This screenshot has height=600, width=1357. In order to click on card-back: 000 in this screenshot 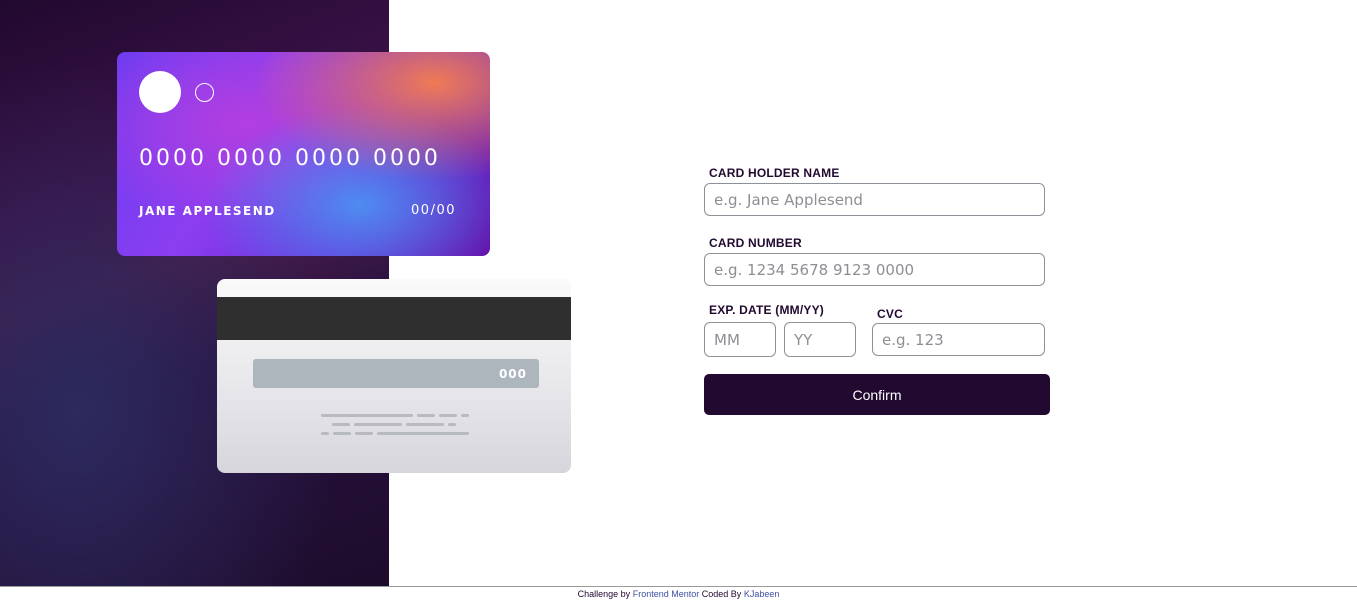, I will do `click(394, 376)`.